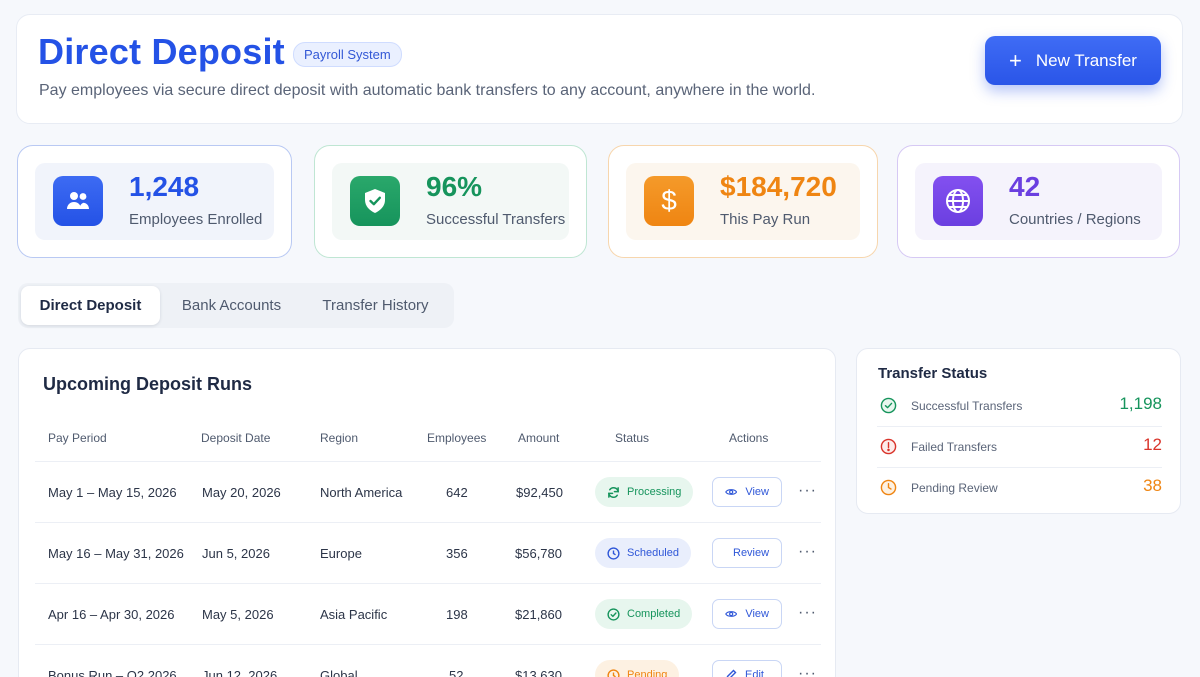 The width and height of the screenshot is (1200, 677). I want to click on tab-bank-accounts: Bank Accounts, so click(231, 305).